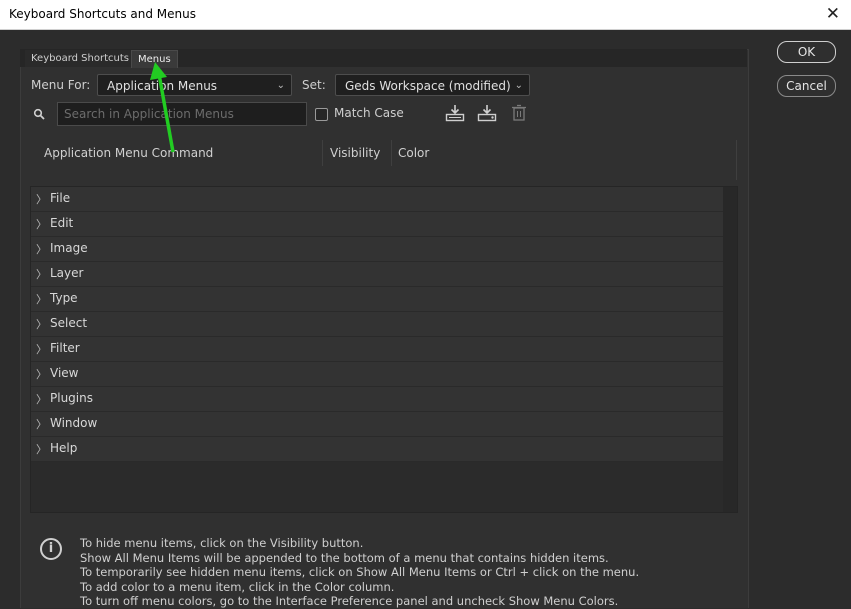 Image resolution: width=851 pixels, height=609 pixels. What do you see at coordinates (182, 114) in the screenshot?
I see `search-input: Search in Application Menus` at bounding box center [182, 114].